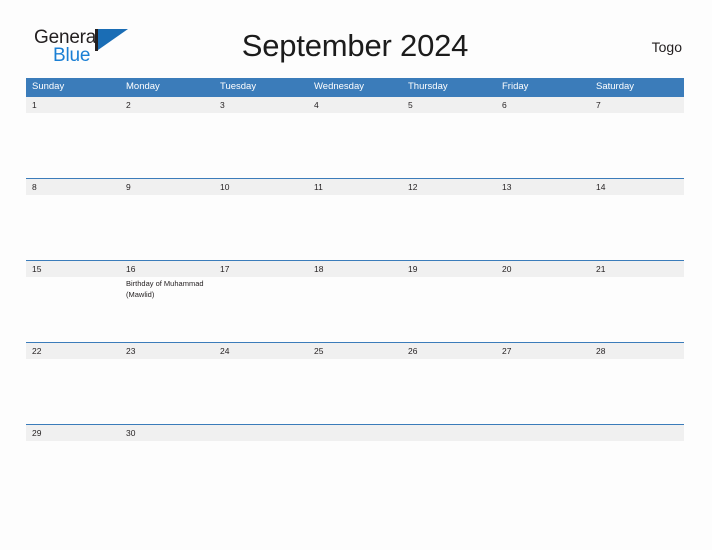 The image size is (712, 550). What do you see at coordinates (261, 351) in the screenshot?
I see `day-number: 24` at bounding box center [261, 351].